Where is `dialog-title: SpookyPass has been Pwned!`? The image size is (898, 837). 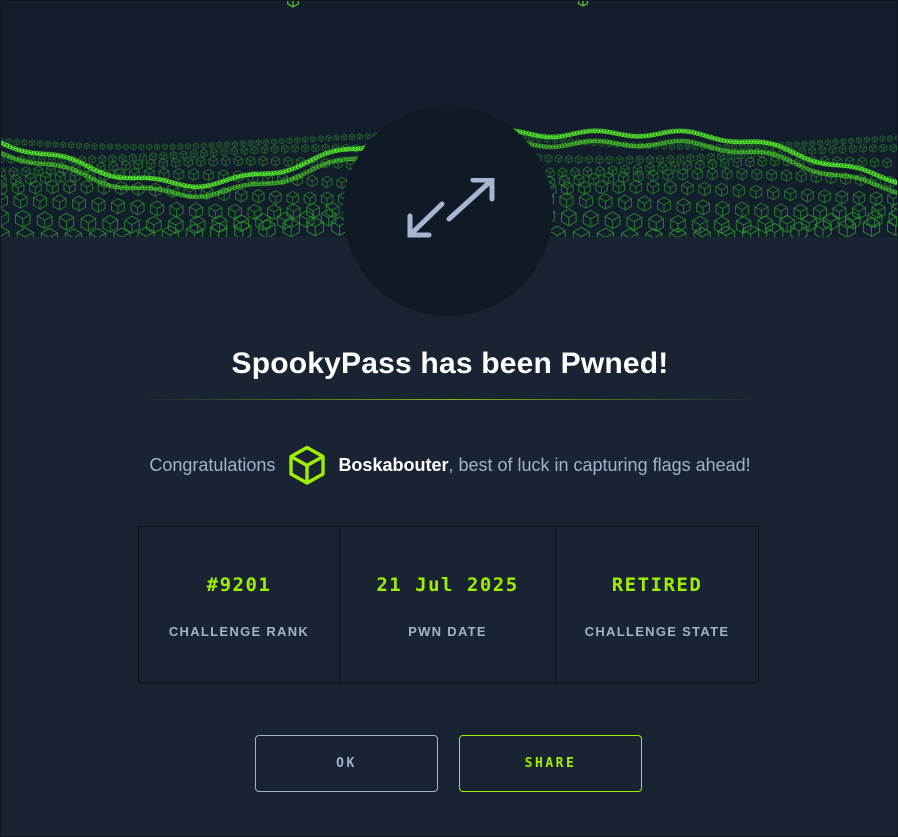
dialog-title: SpookyPass has been Pwned! is located at coordinates (450, 363).